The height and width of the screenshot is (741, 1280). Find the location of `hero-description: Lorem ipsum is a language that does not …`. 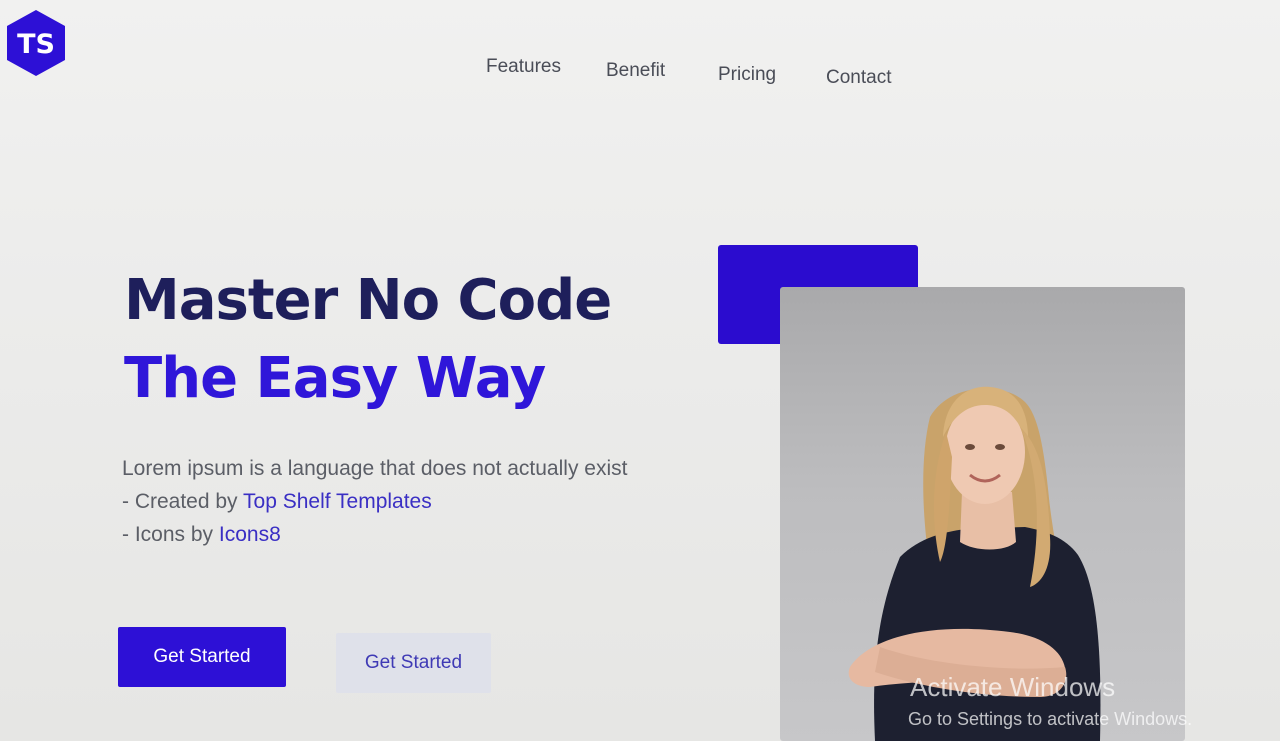

hero-description: Lorem ipsum is a language that does not … is located at coordinates (382, 501).